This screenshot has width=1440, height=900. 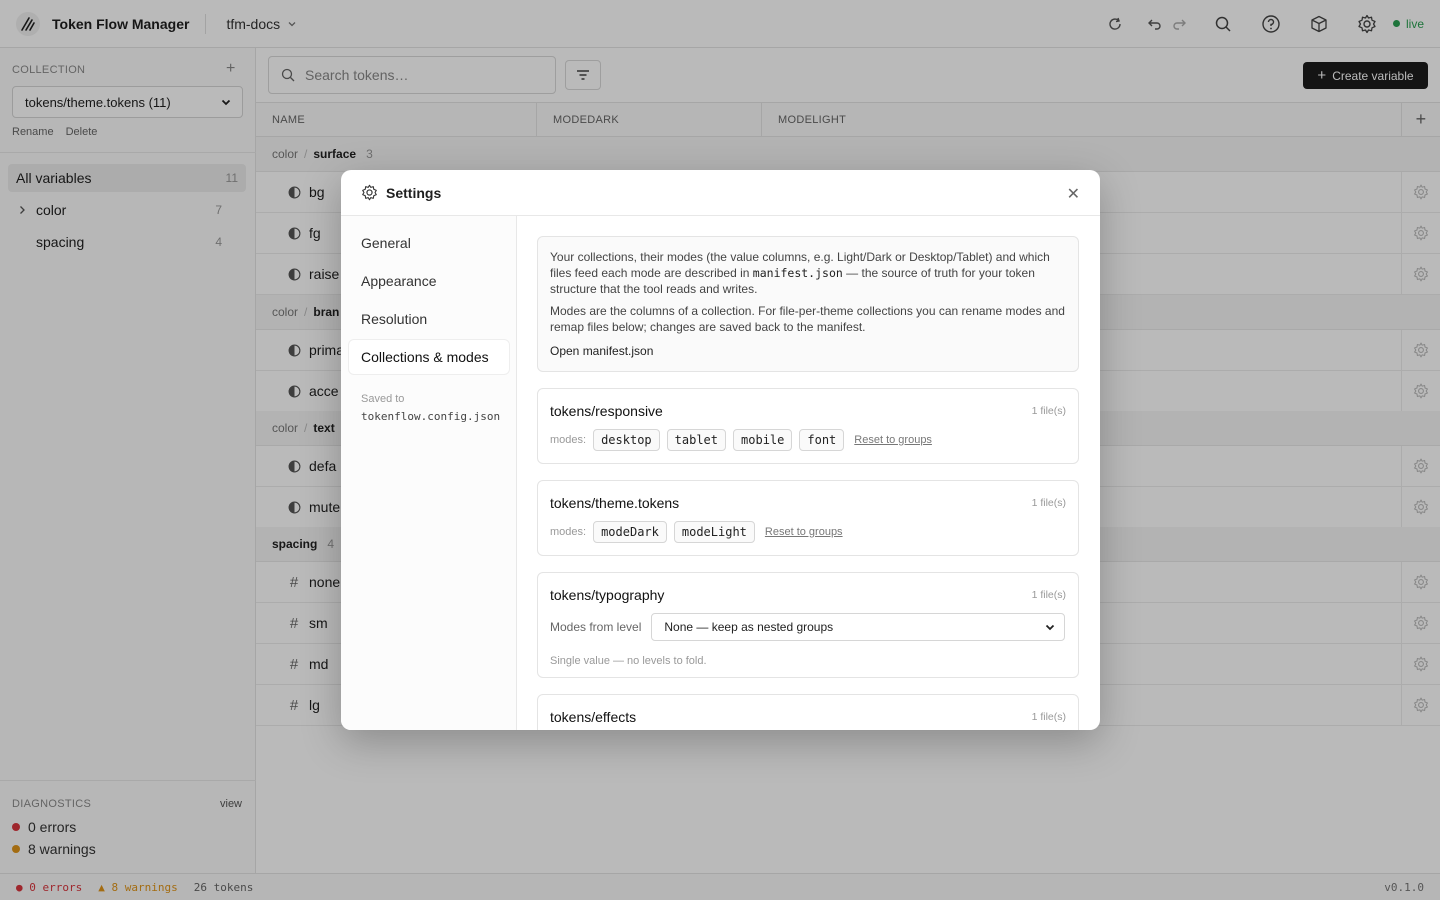 I want to click on settings-nav-resolution: Resolution, so click(x=429, y=319).